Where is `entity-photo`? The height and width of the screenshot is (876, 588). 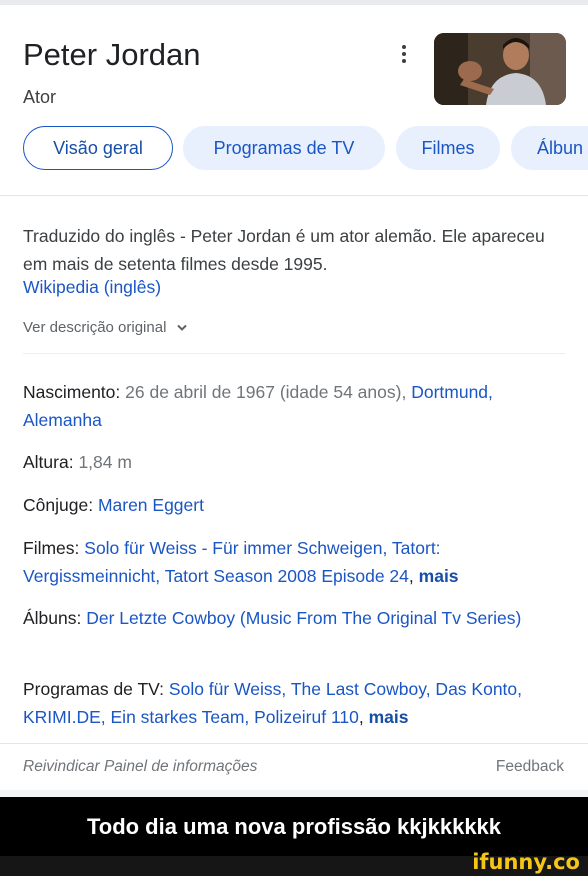
entity-photo is located at coordinates (500, 69).